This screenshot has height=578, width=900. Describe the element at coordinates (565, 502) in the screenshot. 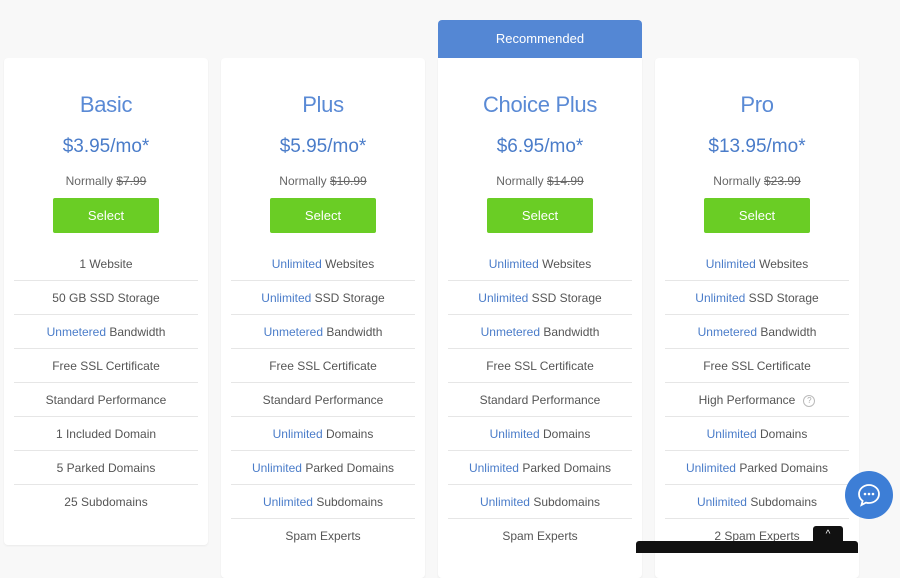

I see `feature-text: Subdomains` at that location.